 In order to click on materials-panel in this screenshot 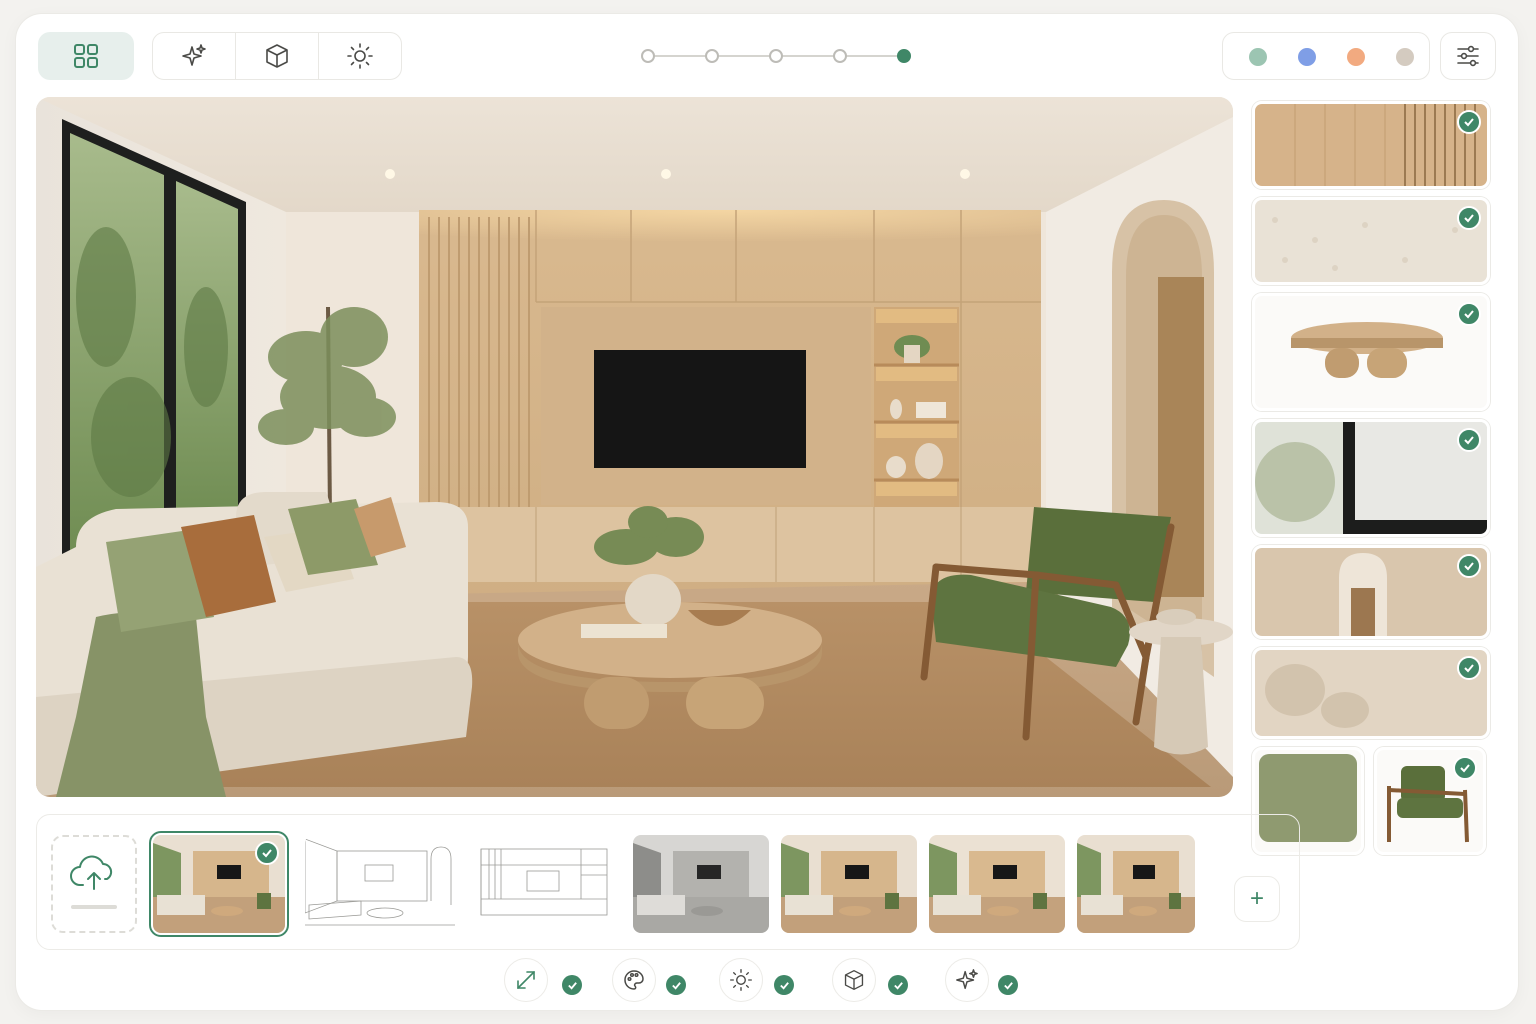, I will do `click(1372, 477)`.